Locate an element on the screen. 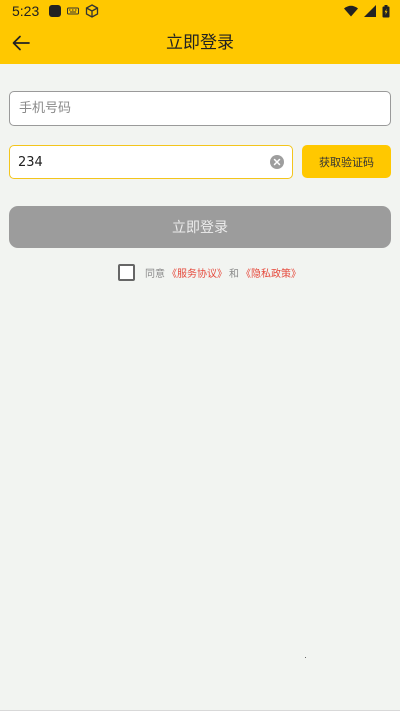 The image size is (400, 711). battery-icon is located at coordinates (386, 10).